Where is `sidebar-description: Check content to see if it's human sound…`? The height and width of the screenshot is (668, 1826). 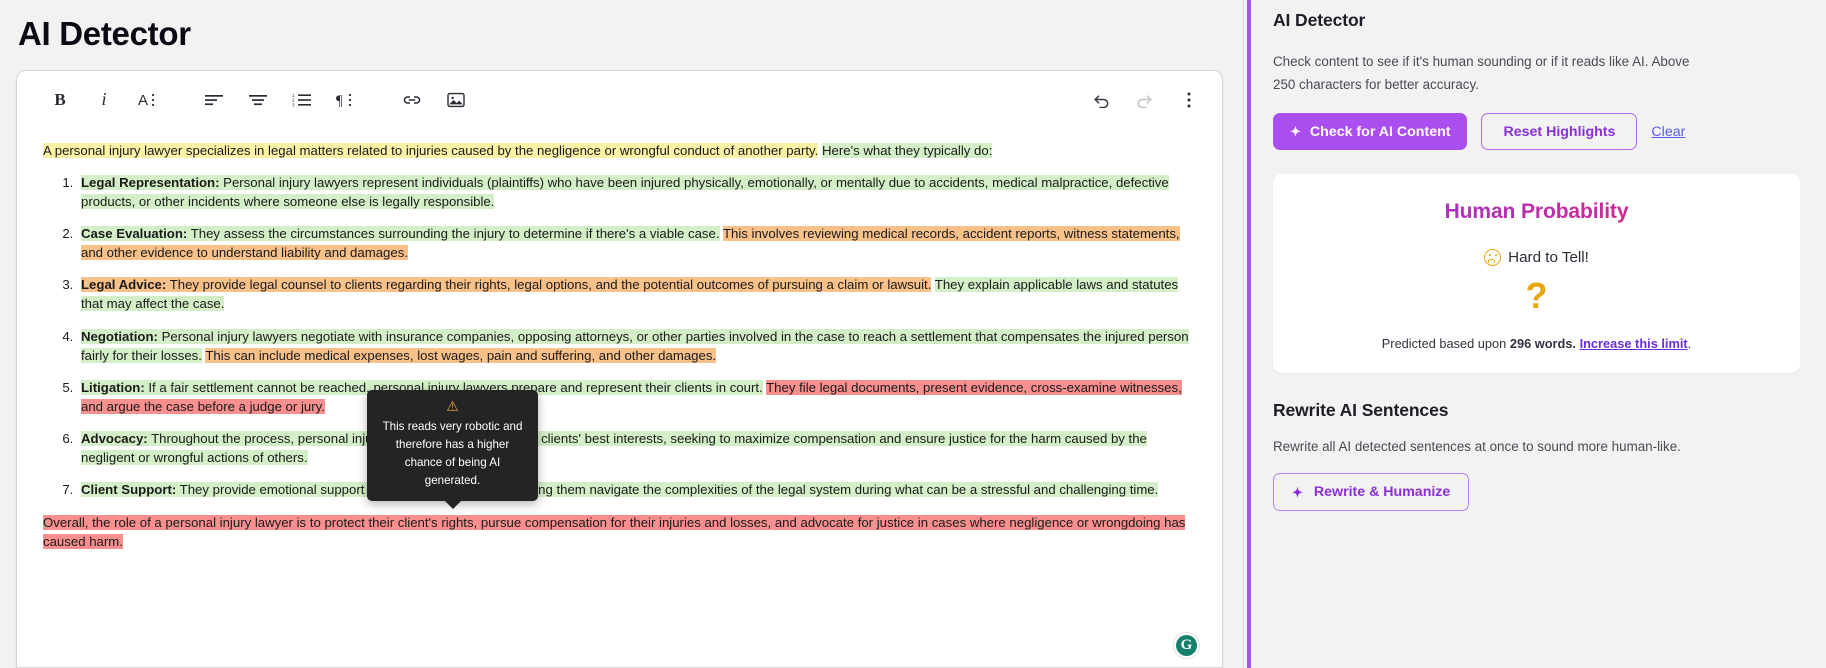
sidebar-description: Check content to see if it's human sound… is located at coordinates (1481, 73).